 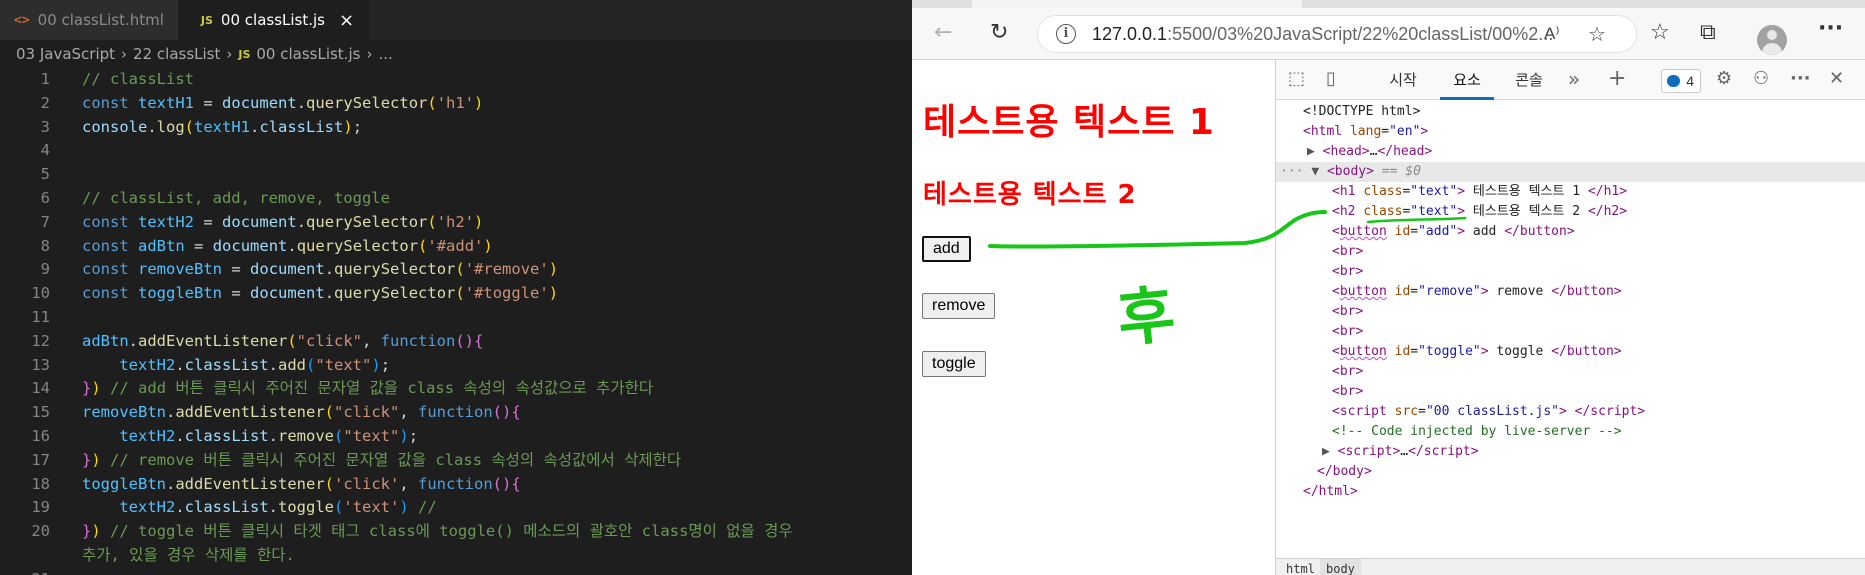 What do you see at coordinates (1681, 81) in the screenshot?
I see `issues-badge: 4` at bounding box center [1681, 81].